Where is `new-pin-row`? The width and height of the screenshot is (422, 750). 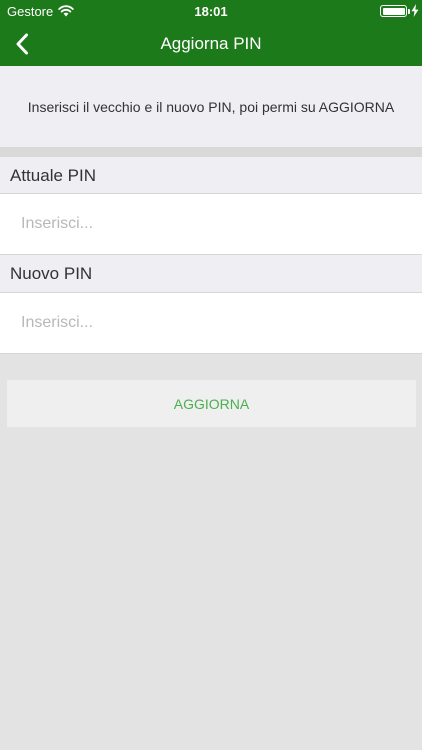 new-pin-row is located at coordinates (211, 323).